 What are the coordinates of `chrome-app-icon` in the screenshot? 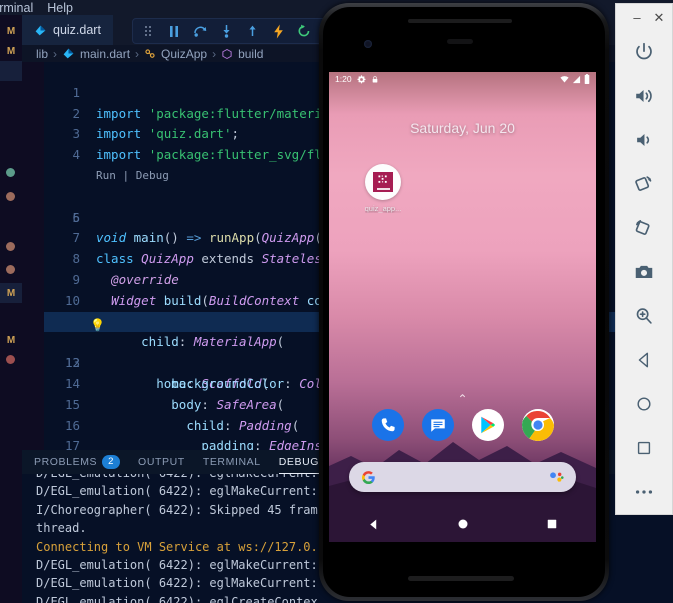 It's located at (537, 425).